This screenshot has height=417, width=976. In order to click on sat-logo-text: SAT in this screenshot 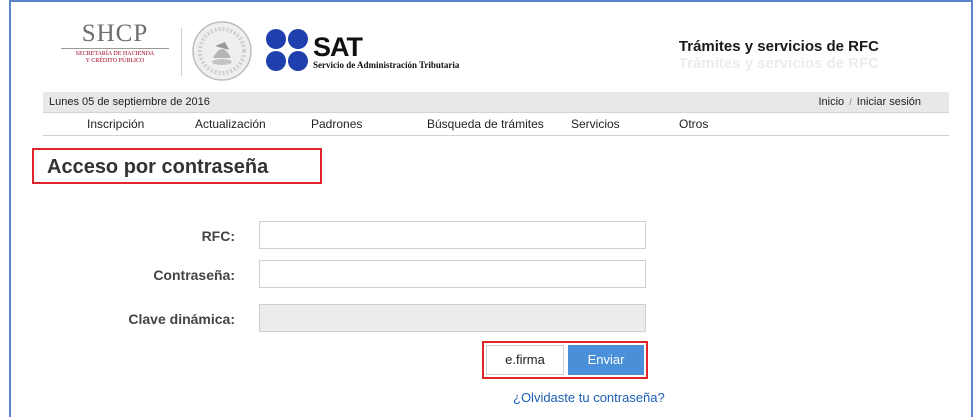, I will do `click(338, 47)`.